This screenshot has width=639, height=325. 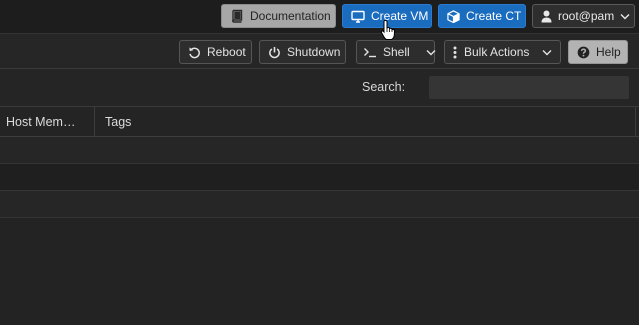 I want to click on user-menu-button: root@pam, so click(x=583, y=16).